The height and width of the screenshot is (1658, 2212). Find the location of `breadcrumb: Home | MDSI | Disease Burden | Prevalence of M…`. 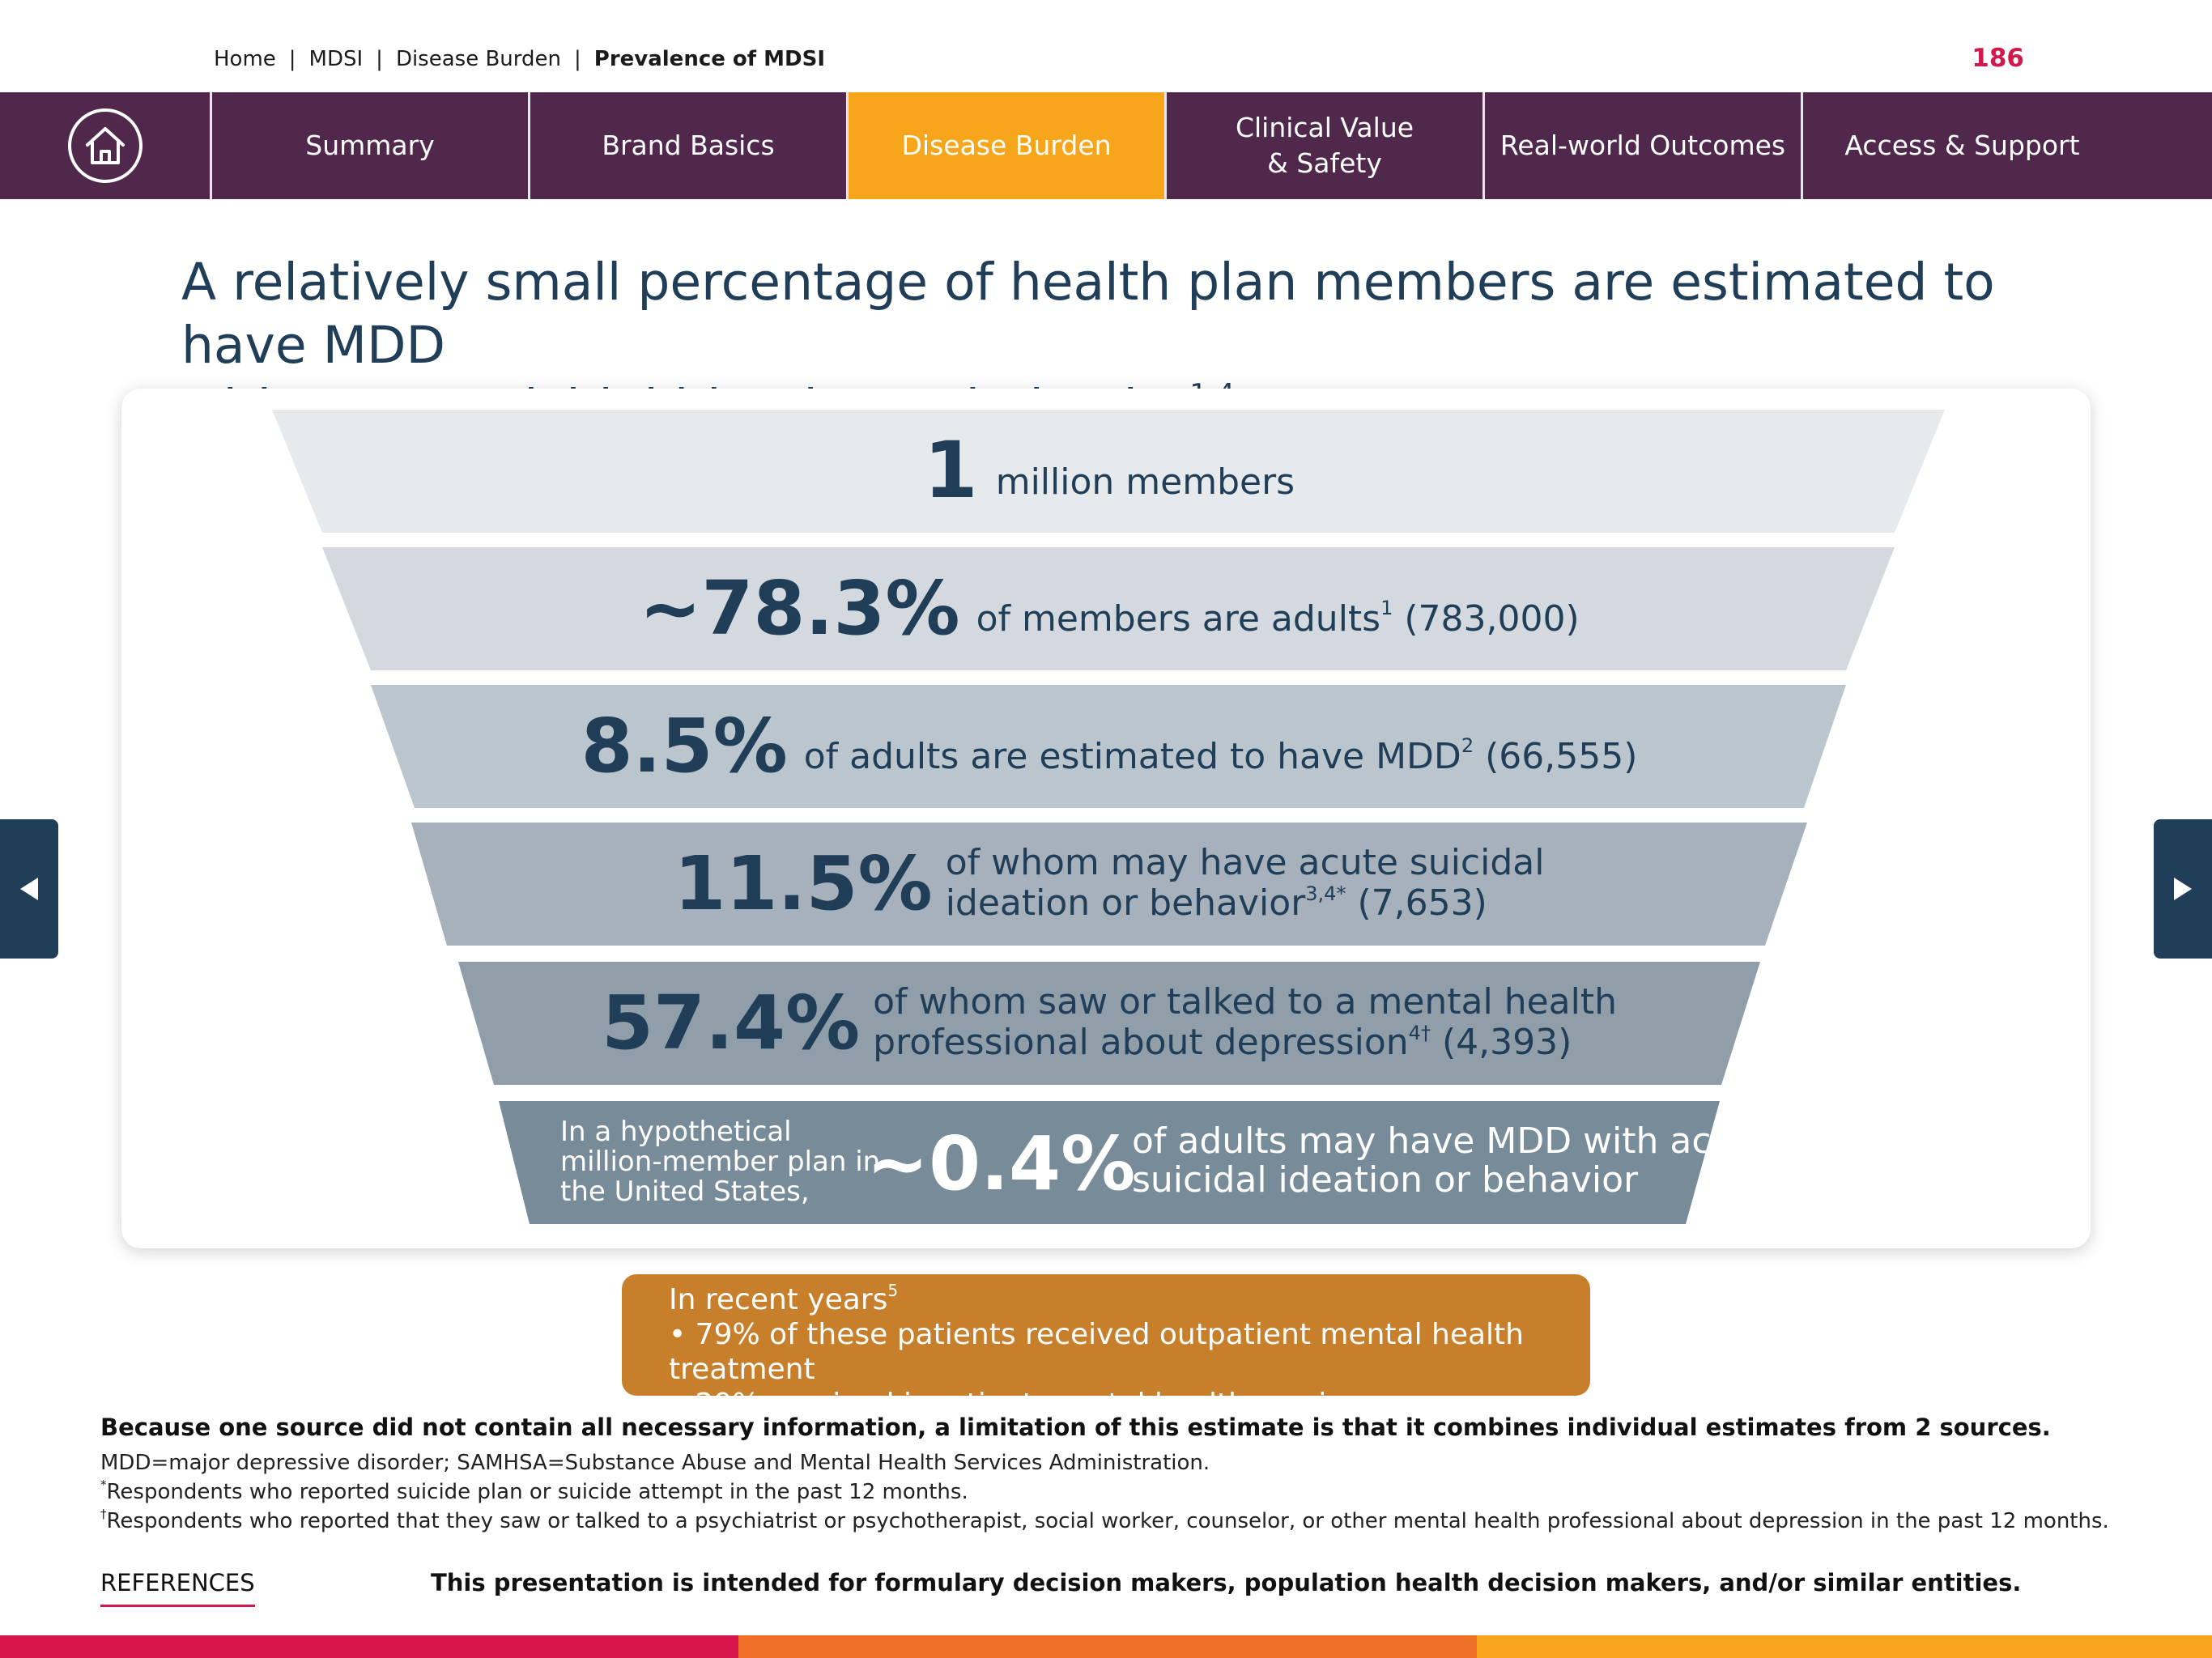

breadcrumb: Home | MDSI | Disease Burden | Prevalence of M… is located at coordinates (519, 59).